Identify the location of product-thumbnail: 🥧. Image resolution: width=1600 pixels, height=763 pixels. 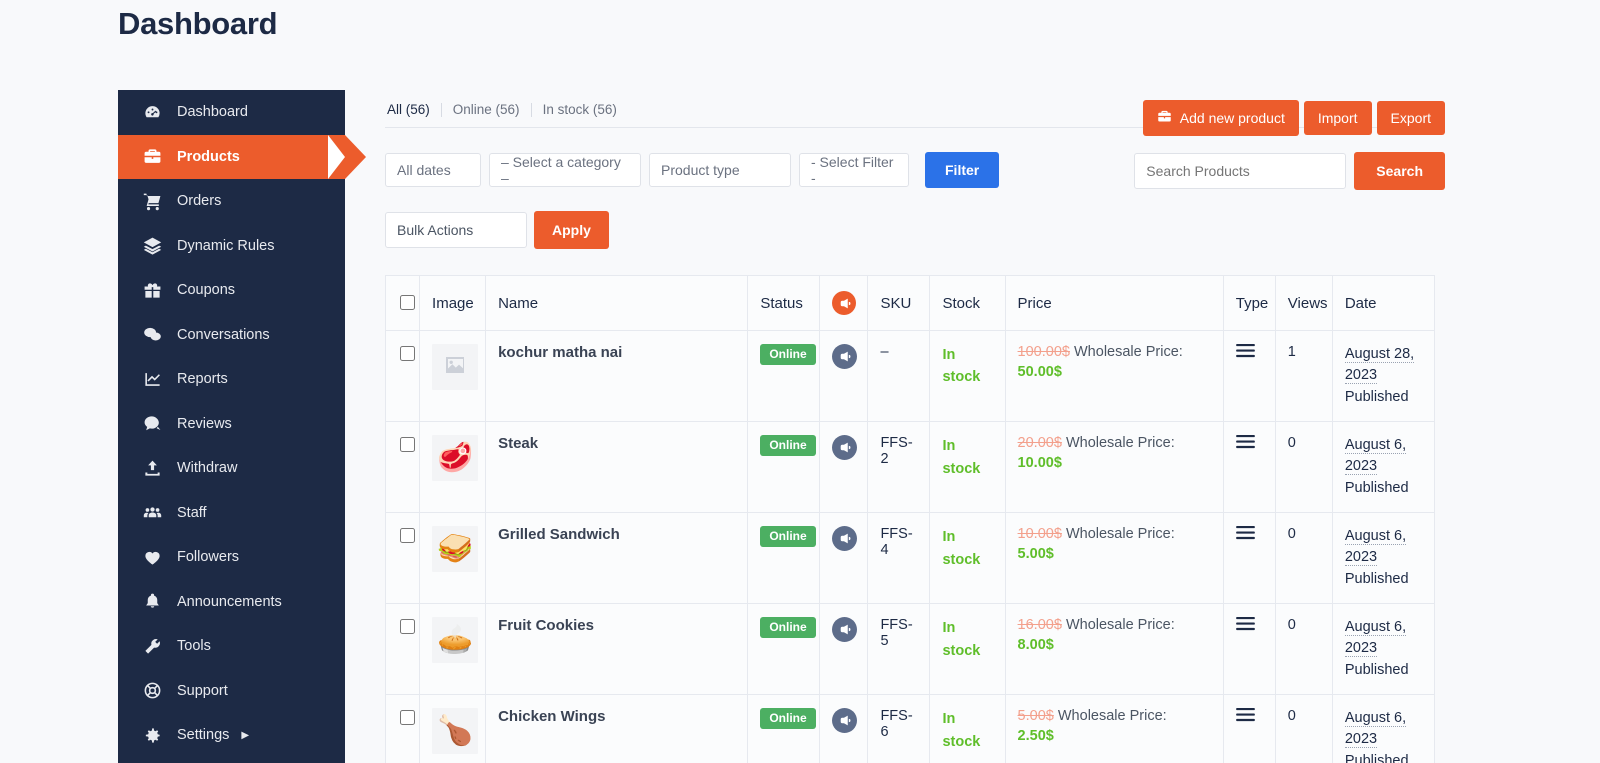
(455, 640).